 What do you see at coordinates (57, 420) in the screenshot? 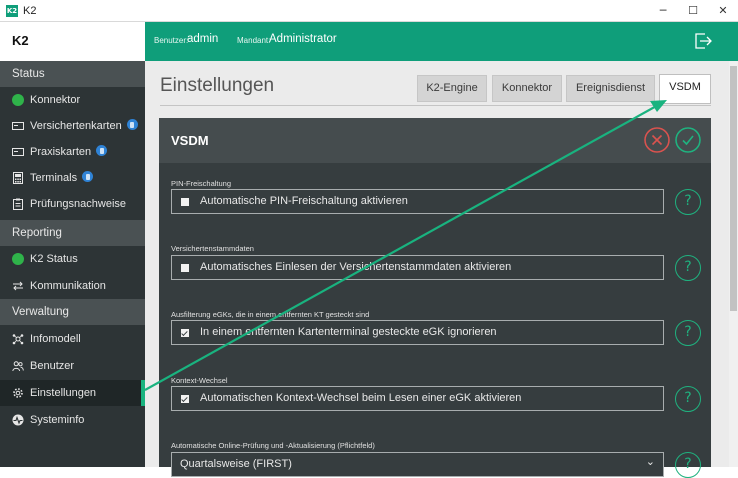
I see `sidebar-item-label: Systeminfo` at bounding box center [57, 420].